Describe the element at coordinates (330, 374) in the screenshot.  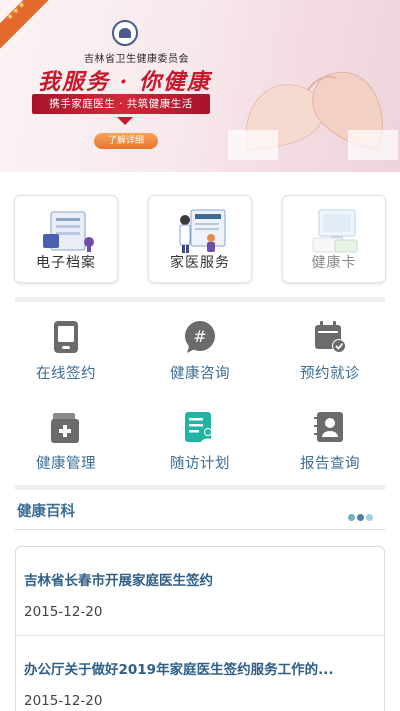
I see `service-label: 预约就诊` at that location.